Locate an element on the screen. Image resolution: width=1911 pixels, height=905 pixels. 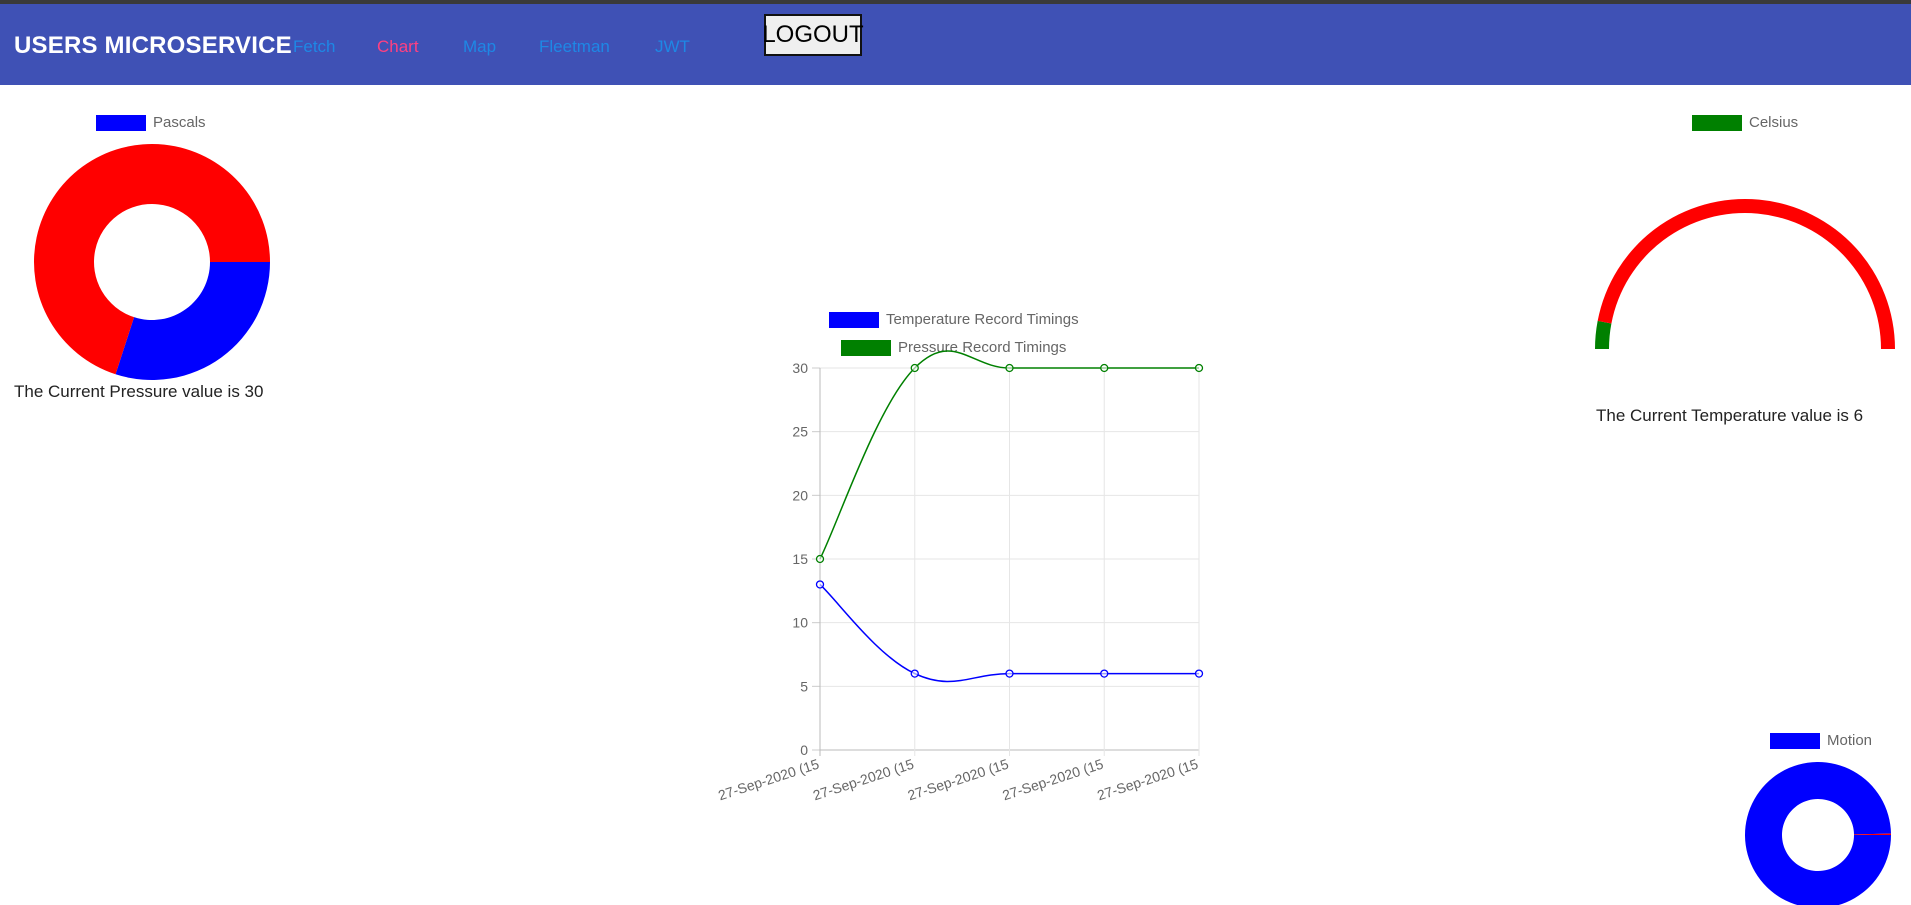
nav-link-fetch: Fetch is located at coordinates (314, 47).